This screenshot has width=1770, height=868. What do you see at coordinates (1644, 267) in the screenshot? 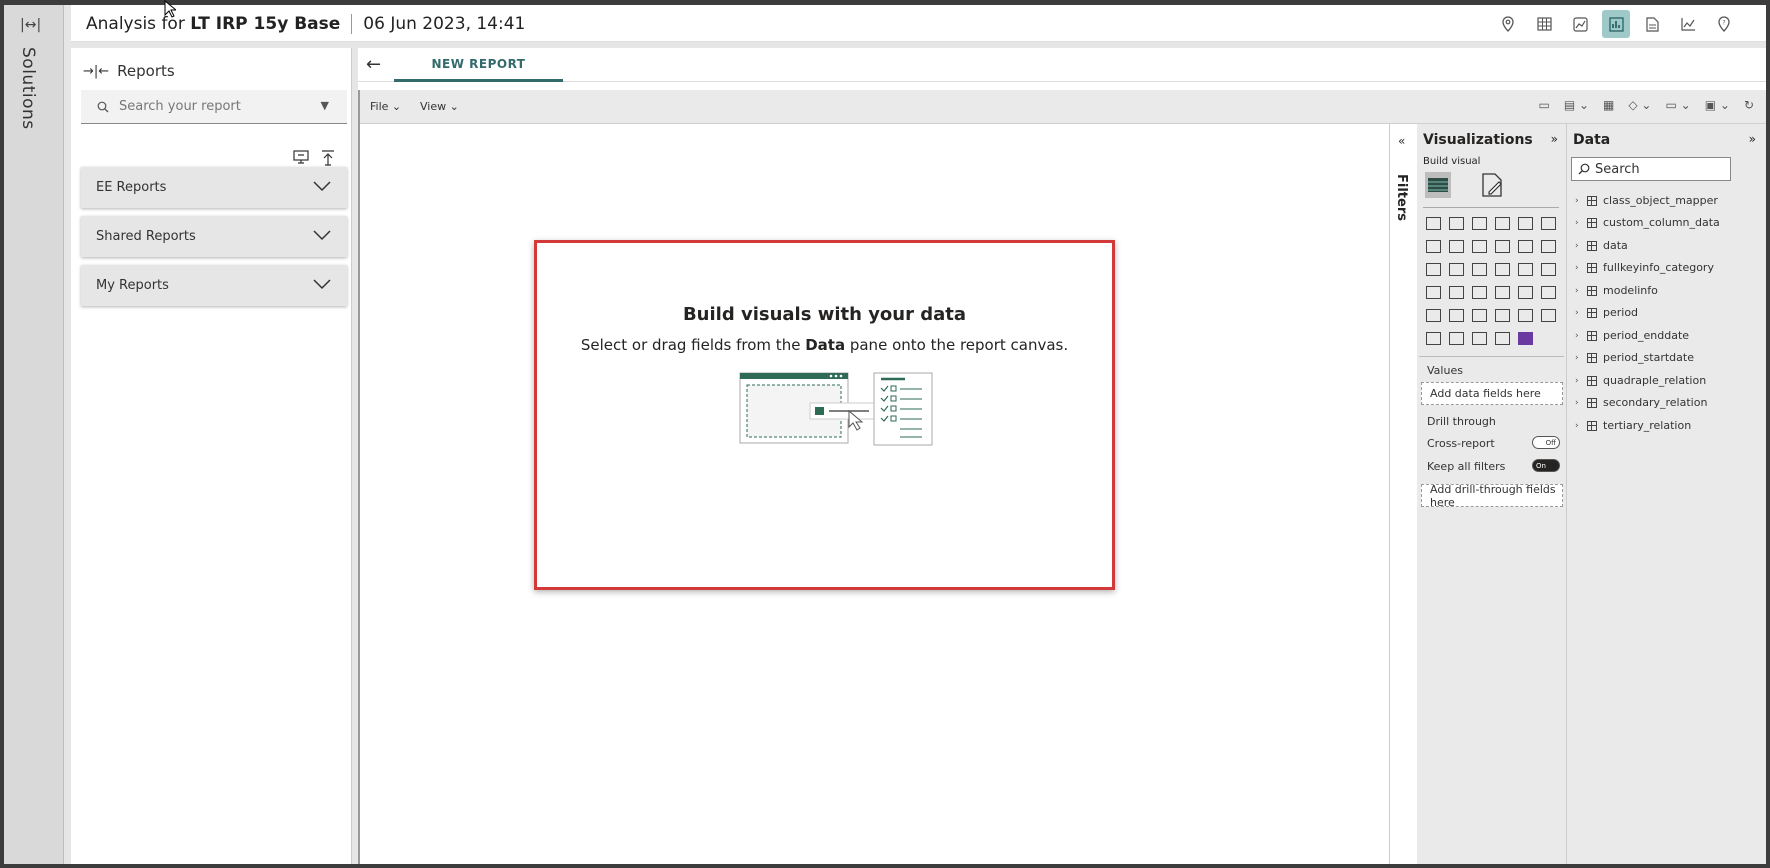
I see `data-table-item: › fullkeyinfo_category` at bounding box center [1644, 267].